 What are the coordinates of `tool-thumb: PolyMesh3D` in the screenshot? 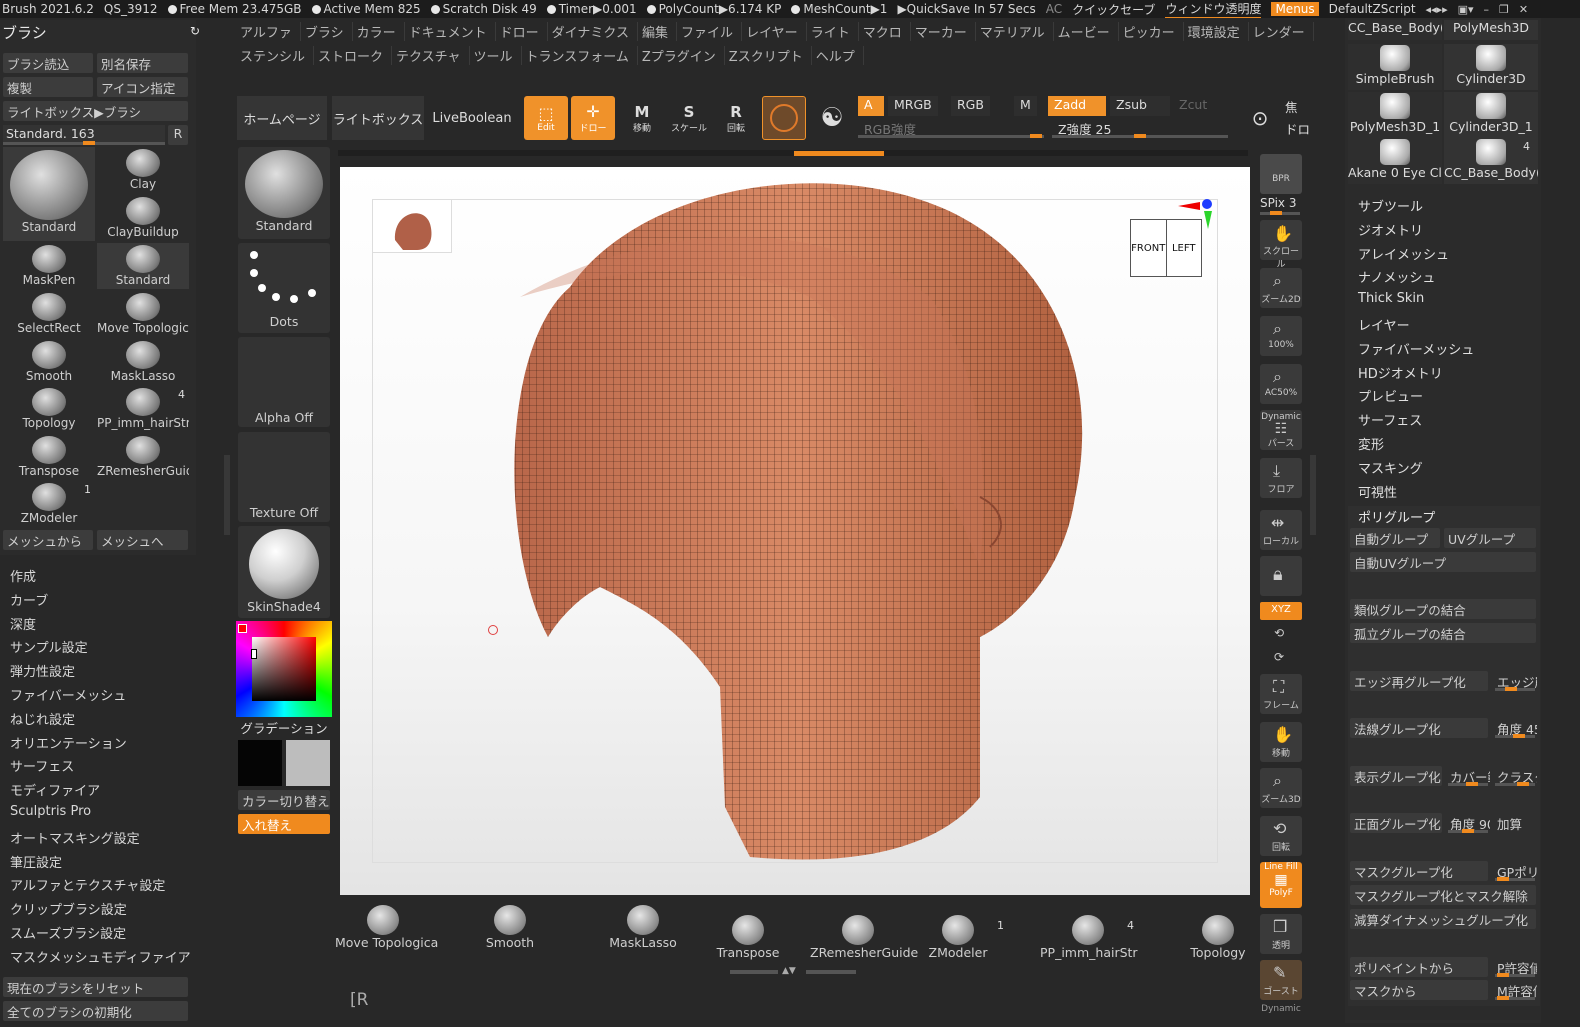 It's located at (1491, 30).